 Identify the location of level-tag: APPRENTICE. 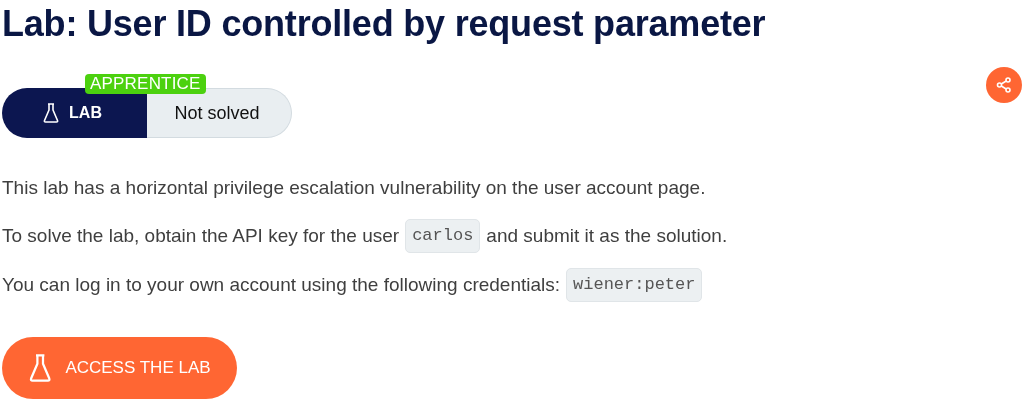
(145, 84).